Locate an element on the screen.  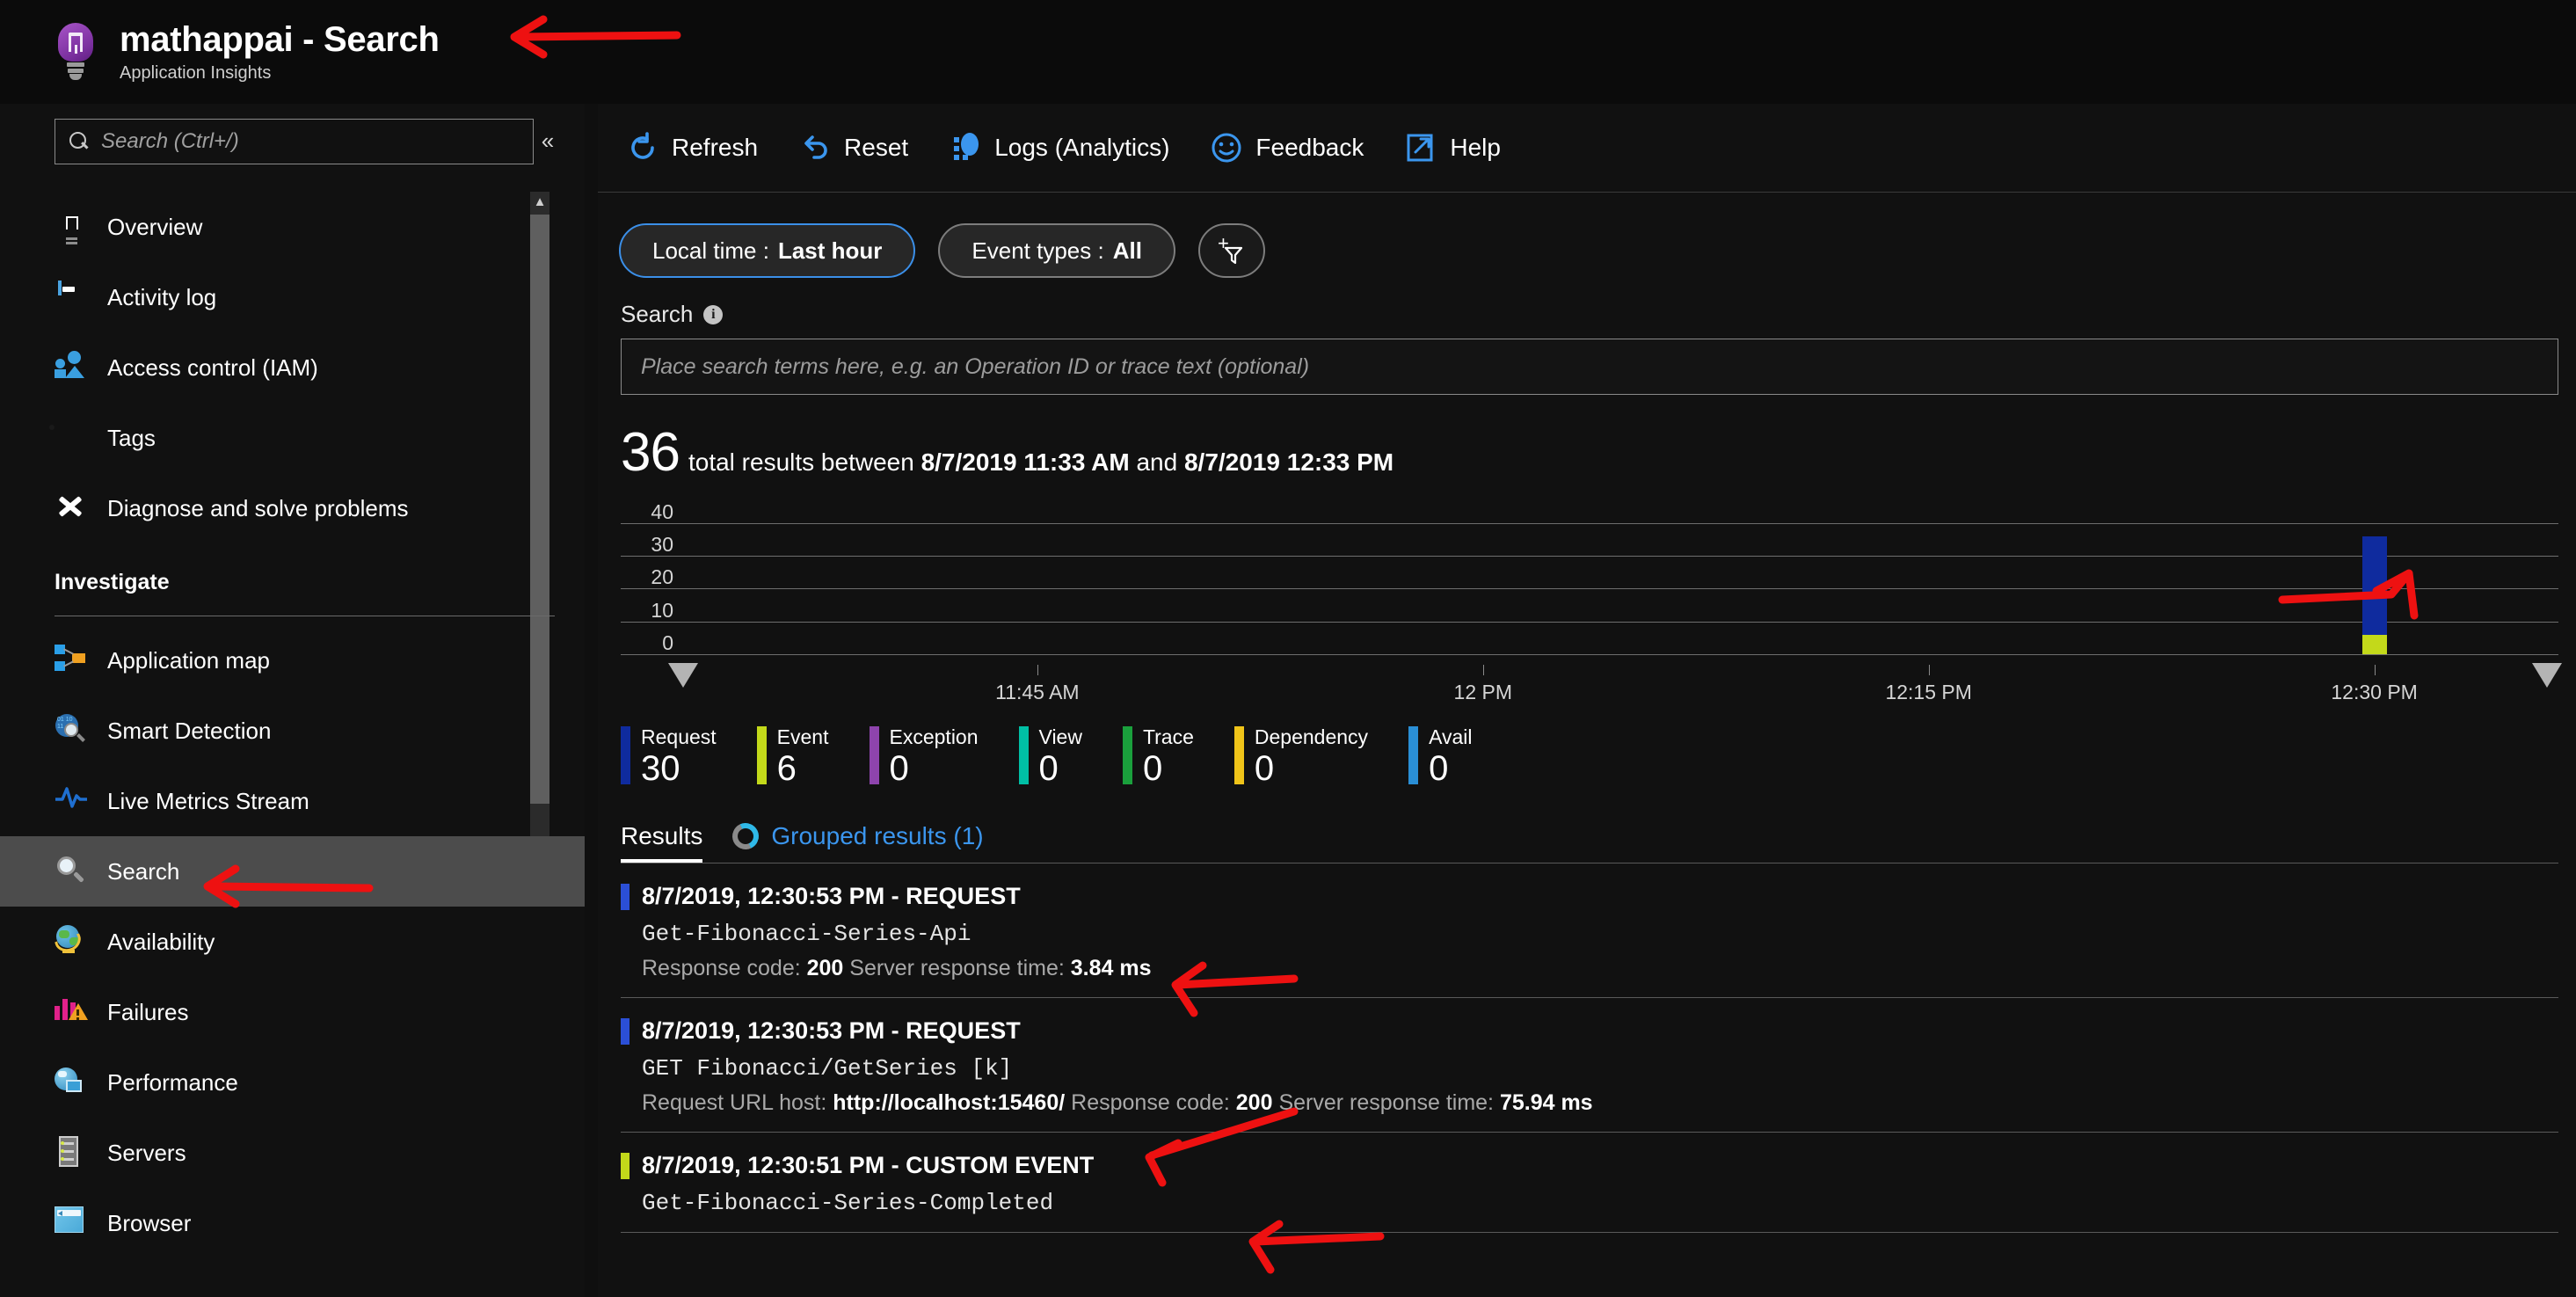
legend-item-value: 30 is located at coordinates (660, 769).